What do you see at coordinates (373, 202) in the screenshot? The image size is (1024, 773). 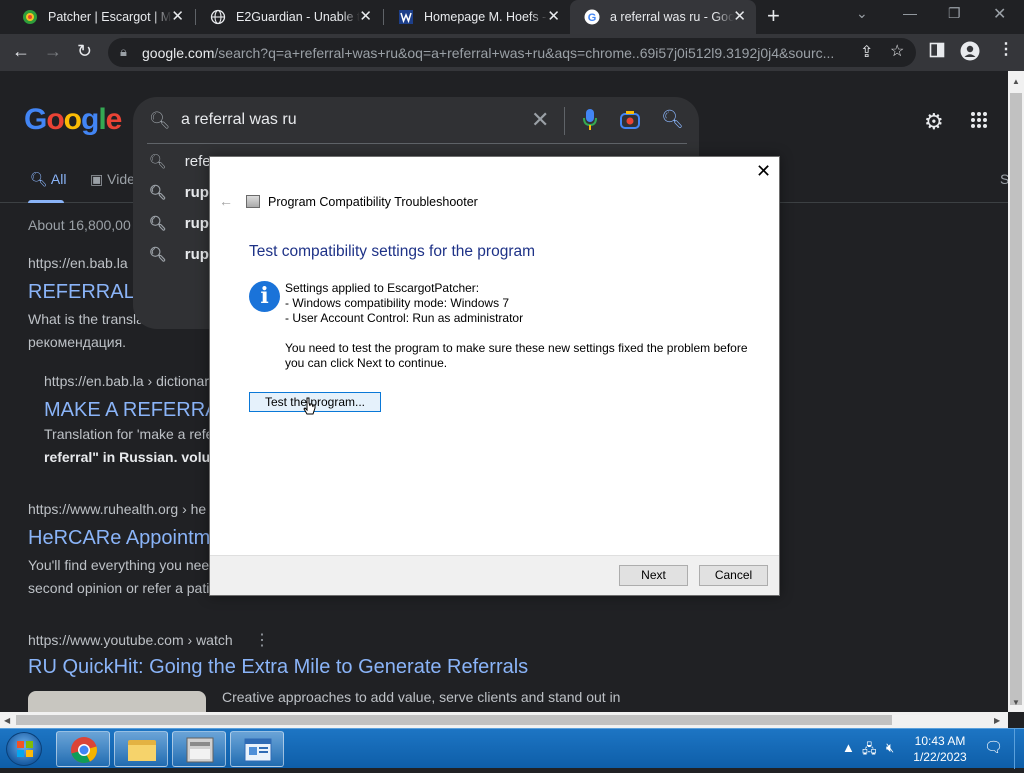 I see `dialog-title: Program Compatibility Troubleshooter` at bounding box center [373, 202].